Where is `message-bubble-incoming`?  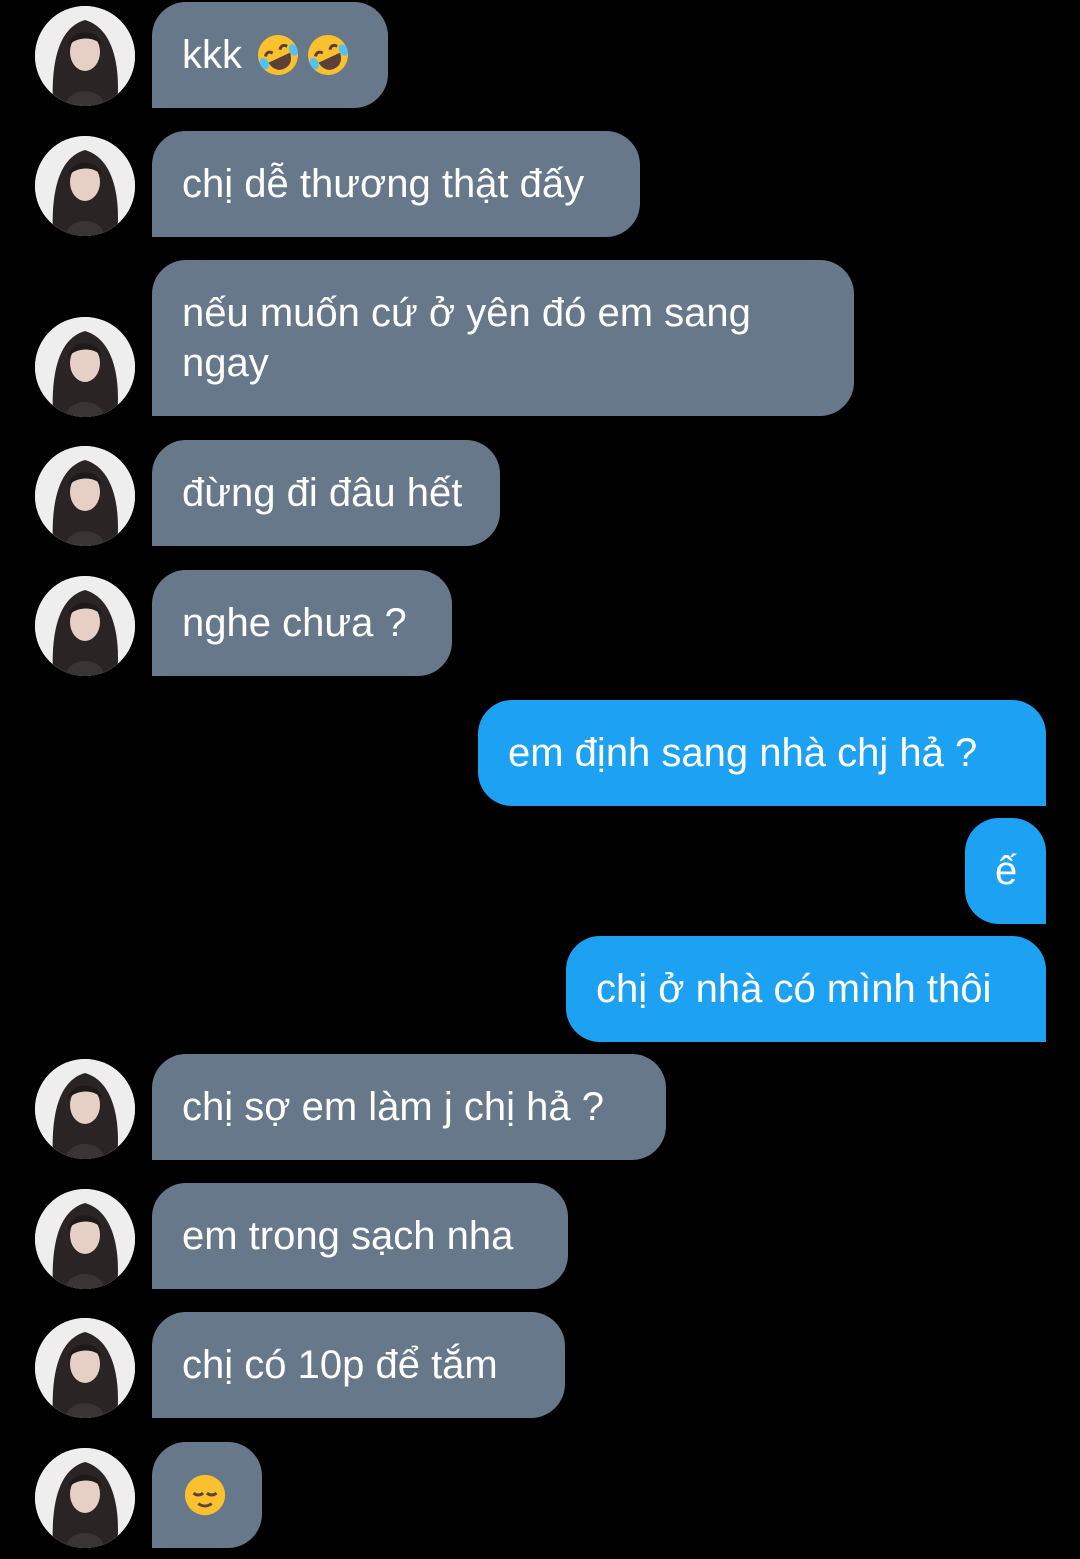
message-bubble-incoming is located at coordinates (207, 1495).